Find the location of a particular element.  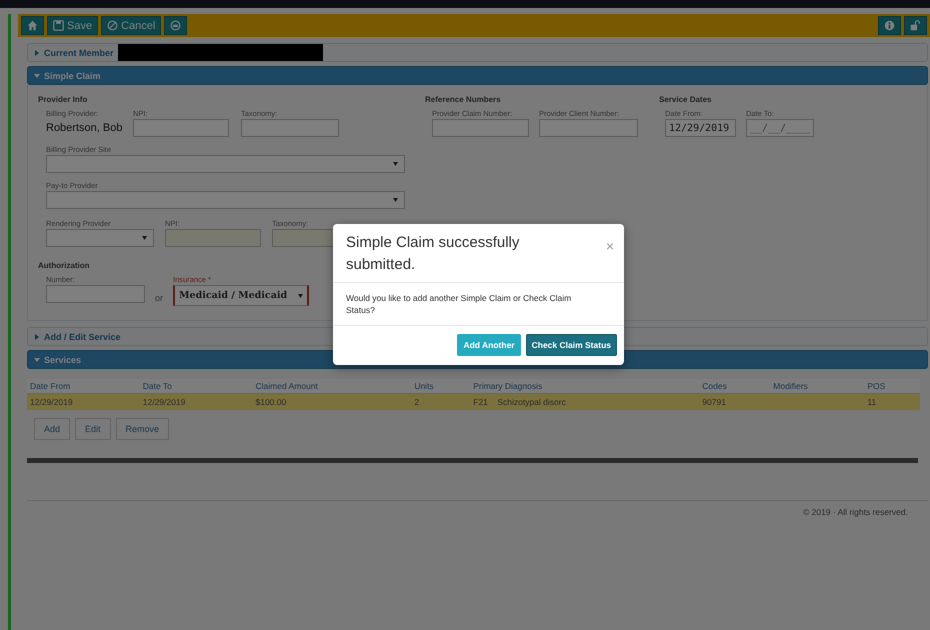

table-cell: $100.00 is located at coordinates (332, 402).